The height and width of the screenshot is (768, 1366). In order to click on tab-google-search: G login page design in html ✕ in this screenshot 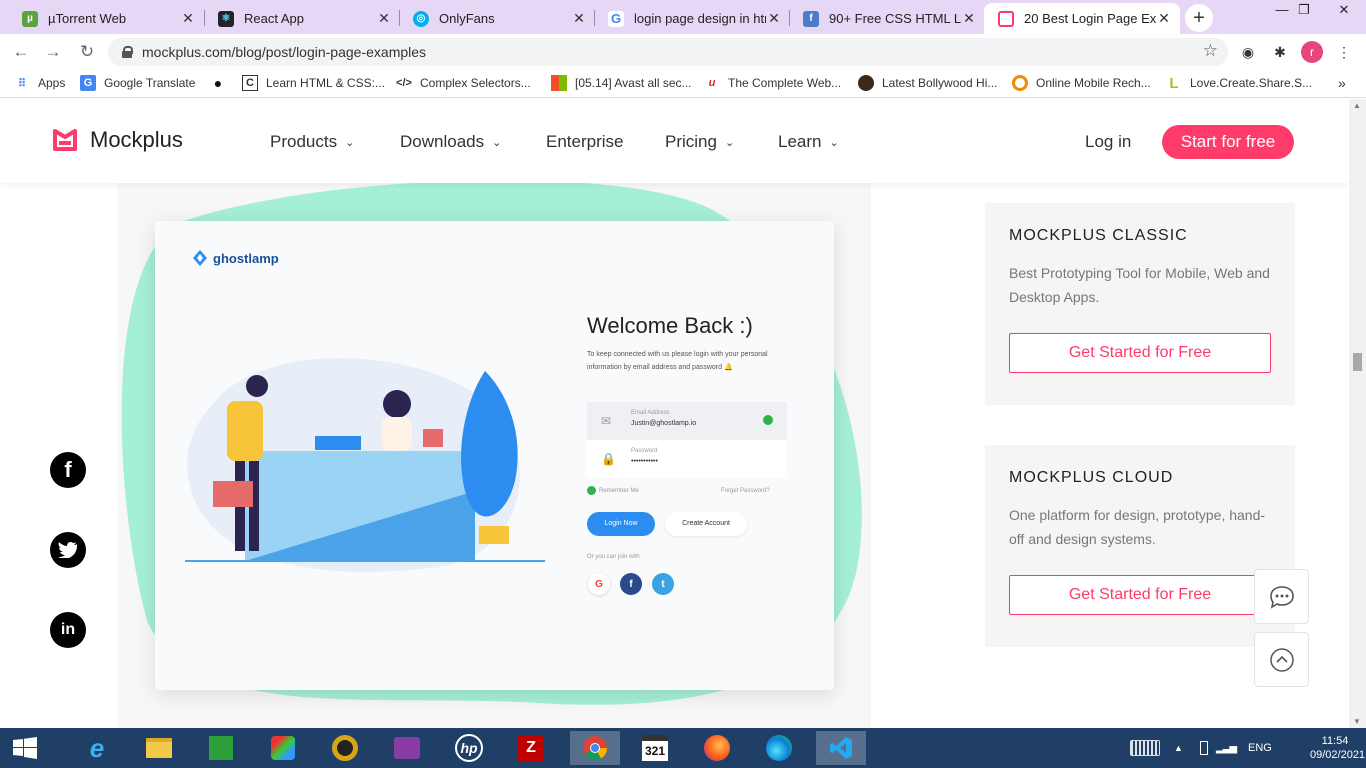, I will do `click(692, 18)`.